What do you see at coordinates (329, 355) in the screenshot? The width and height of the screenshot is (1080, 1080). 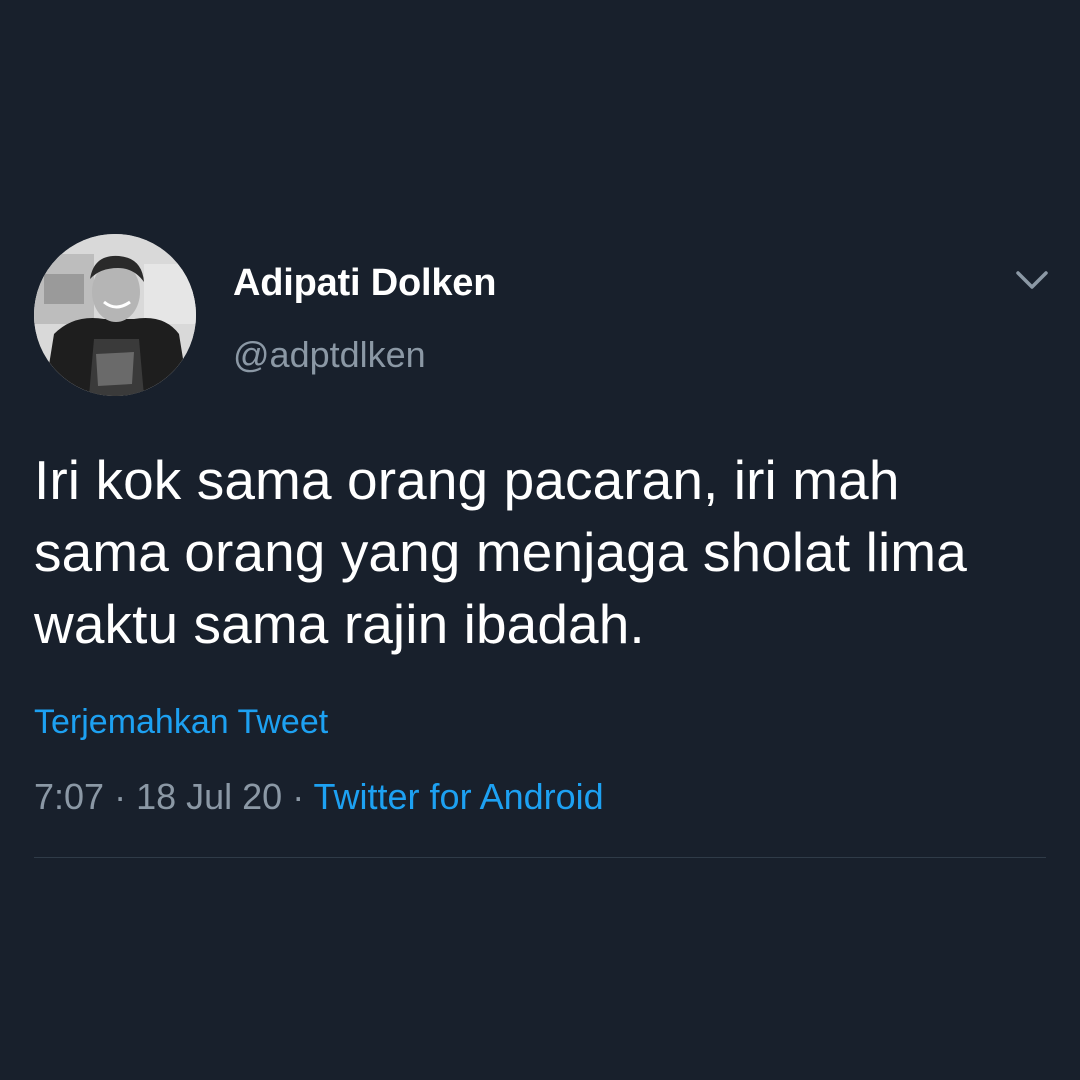 I see `author-handle: @adptdlken` at bounding box center [329, 355].